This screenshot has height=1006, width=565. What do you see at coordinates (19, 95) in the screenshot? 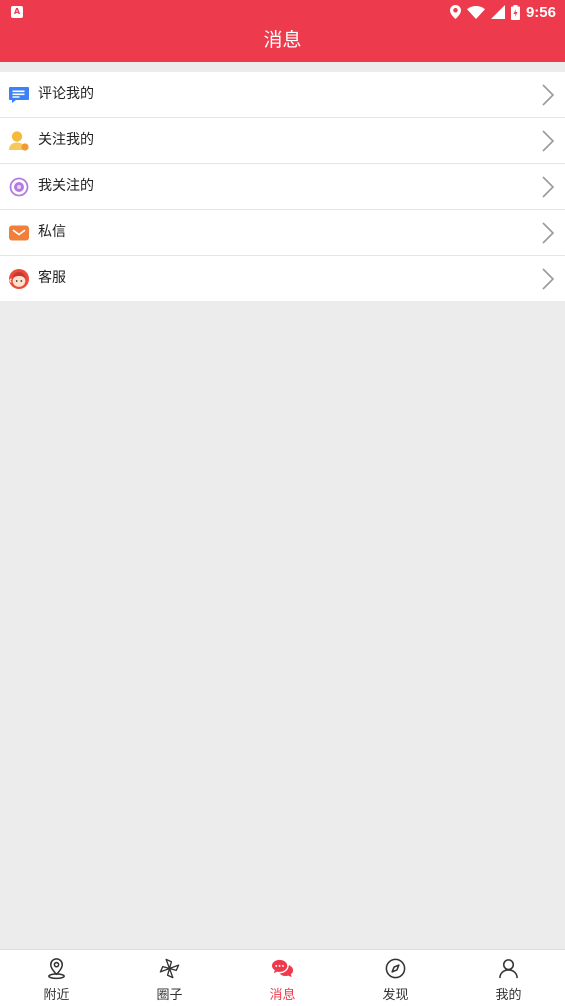
I see `comment-icon` at bounding box center [19, 95].